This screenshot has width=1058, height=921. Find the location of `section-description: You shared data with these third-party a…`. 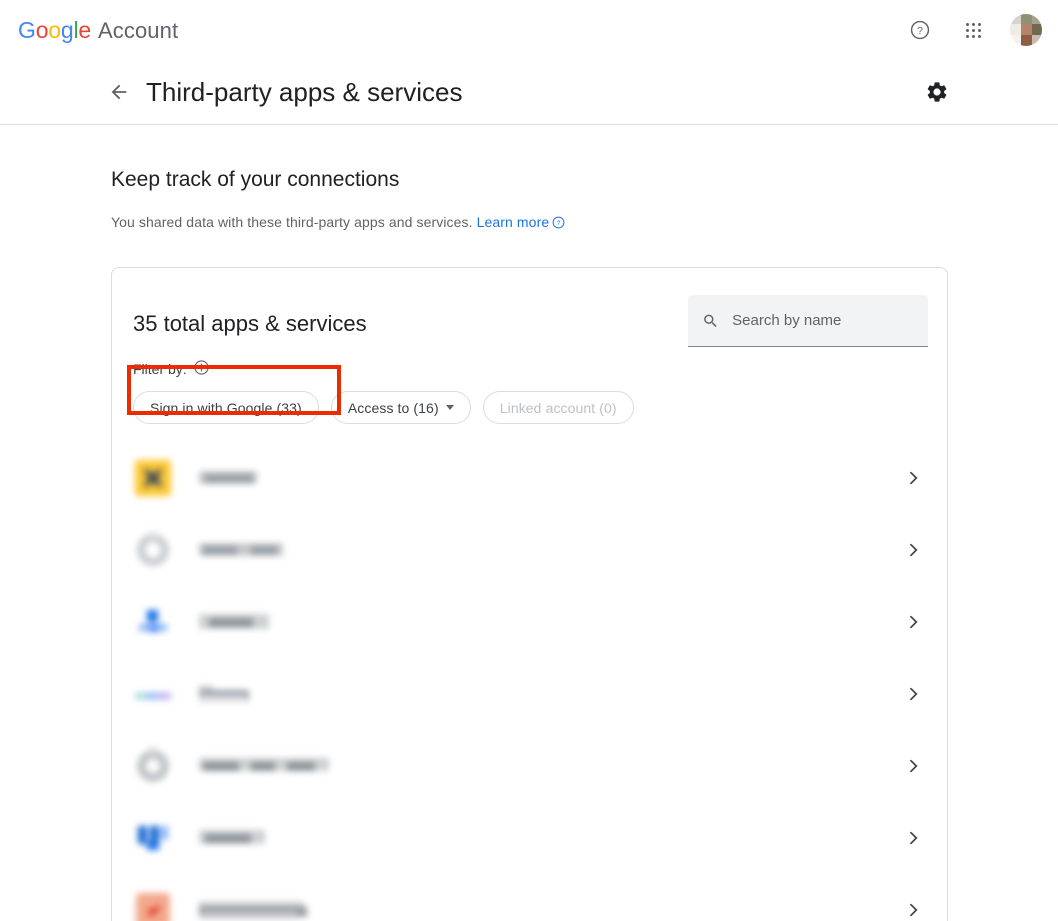

section-description: You shared data with these third-party a… is located at coordinates (584, 223).